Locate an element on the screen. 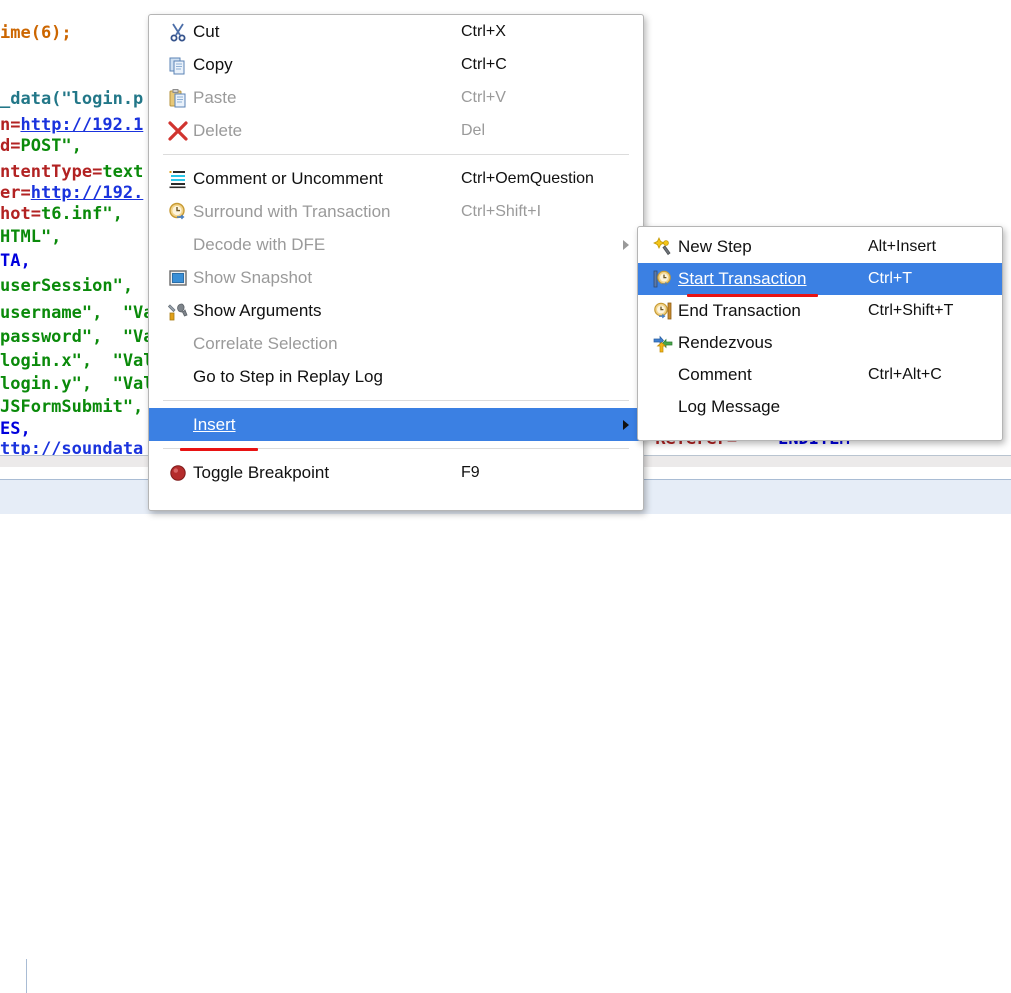  code-line: username", "Va is located at coordinates (77, 313).